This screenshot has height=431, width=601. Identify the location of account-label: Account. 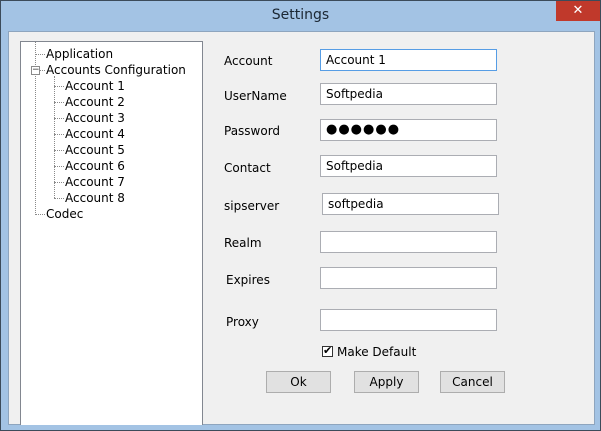
(248, 61).